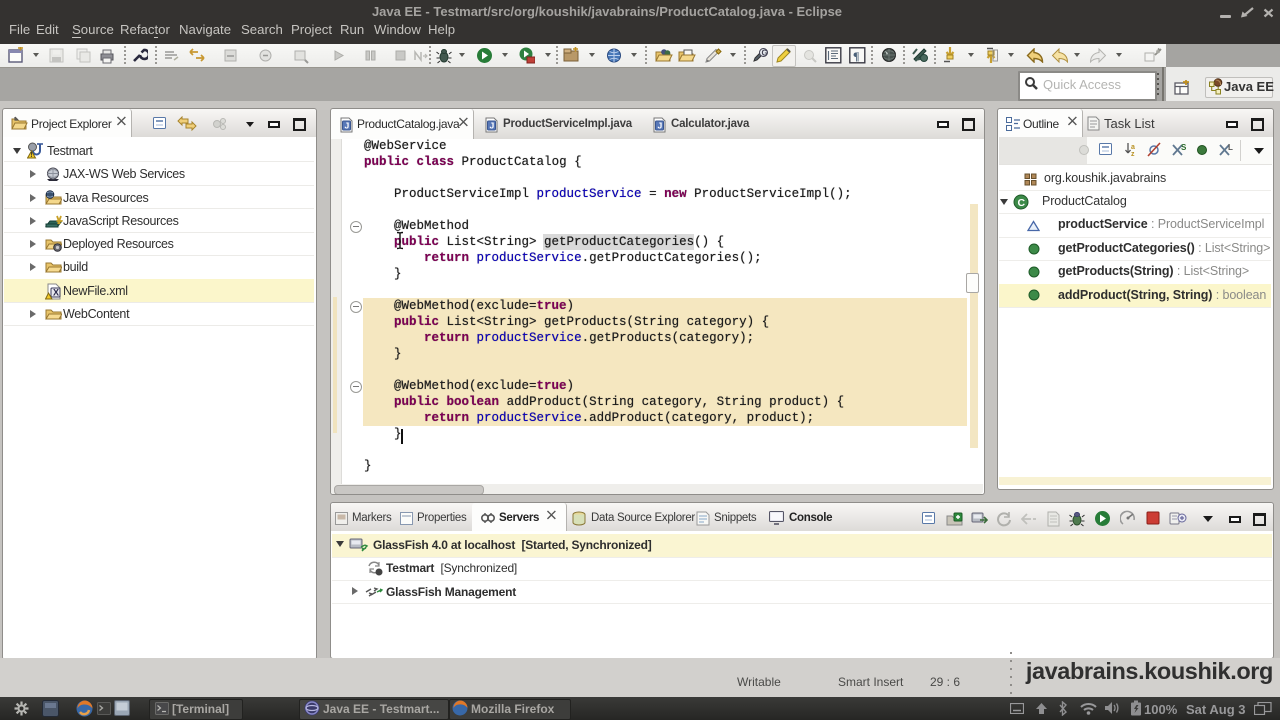 This screenshot has height=720, width=1280. What do you see at coordinates (765, 53) in the screenshot?
I see `svg-text: G` at bounding box center [765, 53].